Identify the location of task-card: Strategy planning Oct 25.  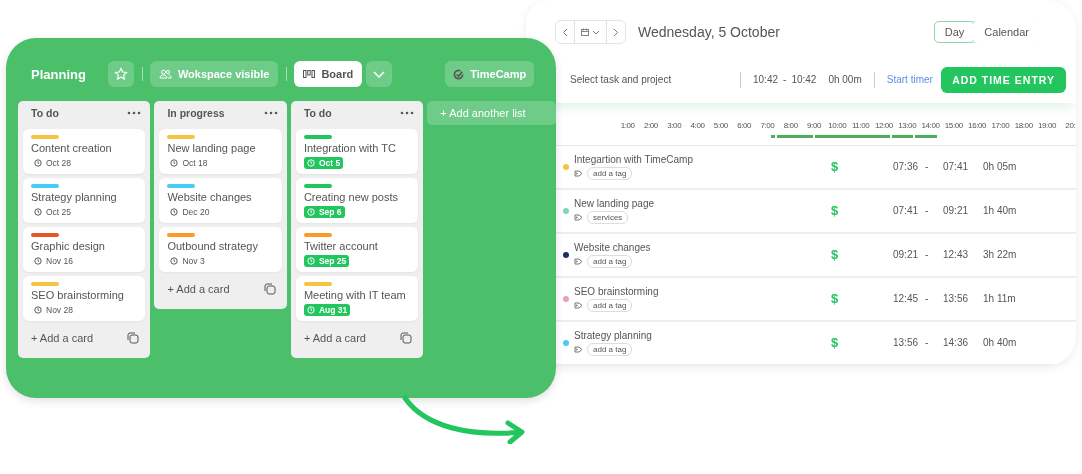
(84, 200).